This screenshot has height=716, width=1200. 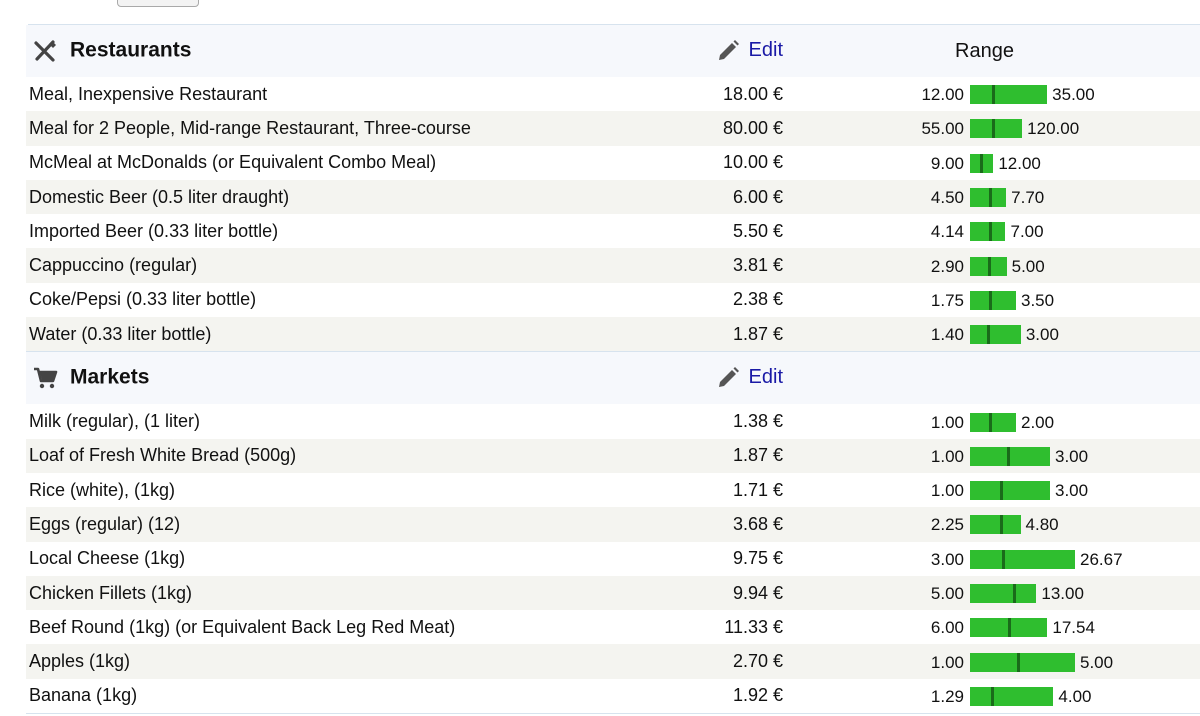 I want to click on range-header, so click(x=869, y=378).